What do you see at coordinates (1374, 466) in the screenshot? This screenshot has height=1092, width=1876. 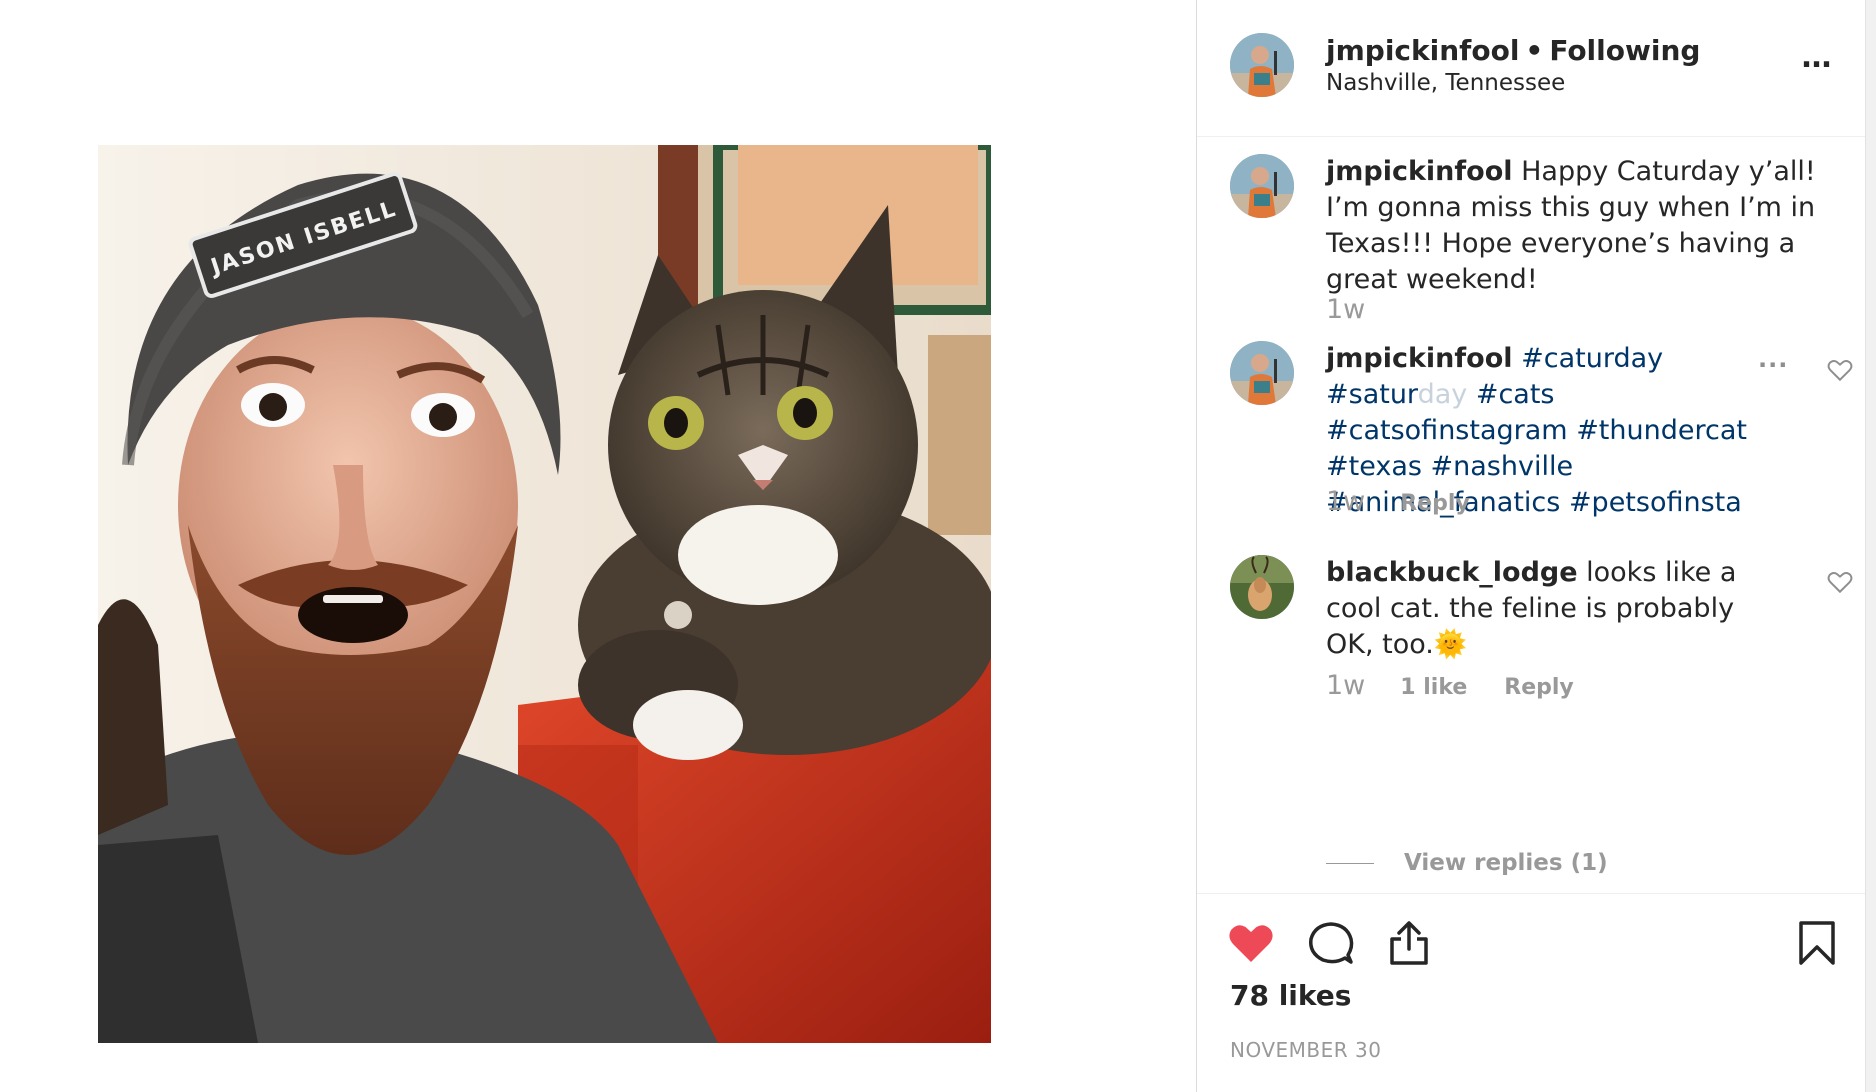 I see `hashtag-link: #texas` at bounding box center [1374, 466].